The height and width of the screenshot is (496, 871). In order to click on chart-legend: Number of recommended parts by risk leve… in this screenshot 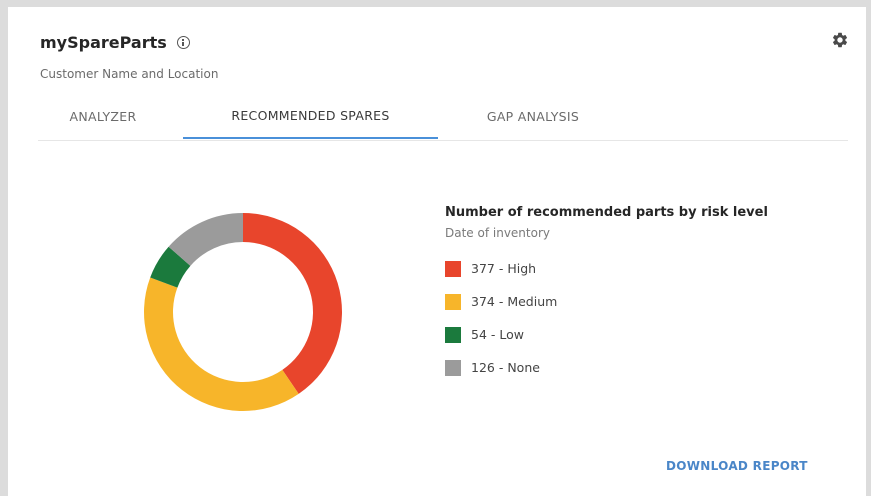, I will do `click(606, 294)`.